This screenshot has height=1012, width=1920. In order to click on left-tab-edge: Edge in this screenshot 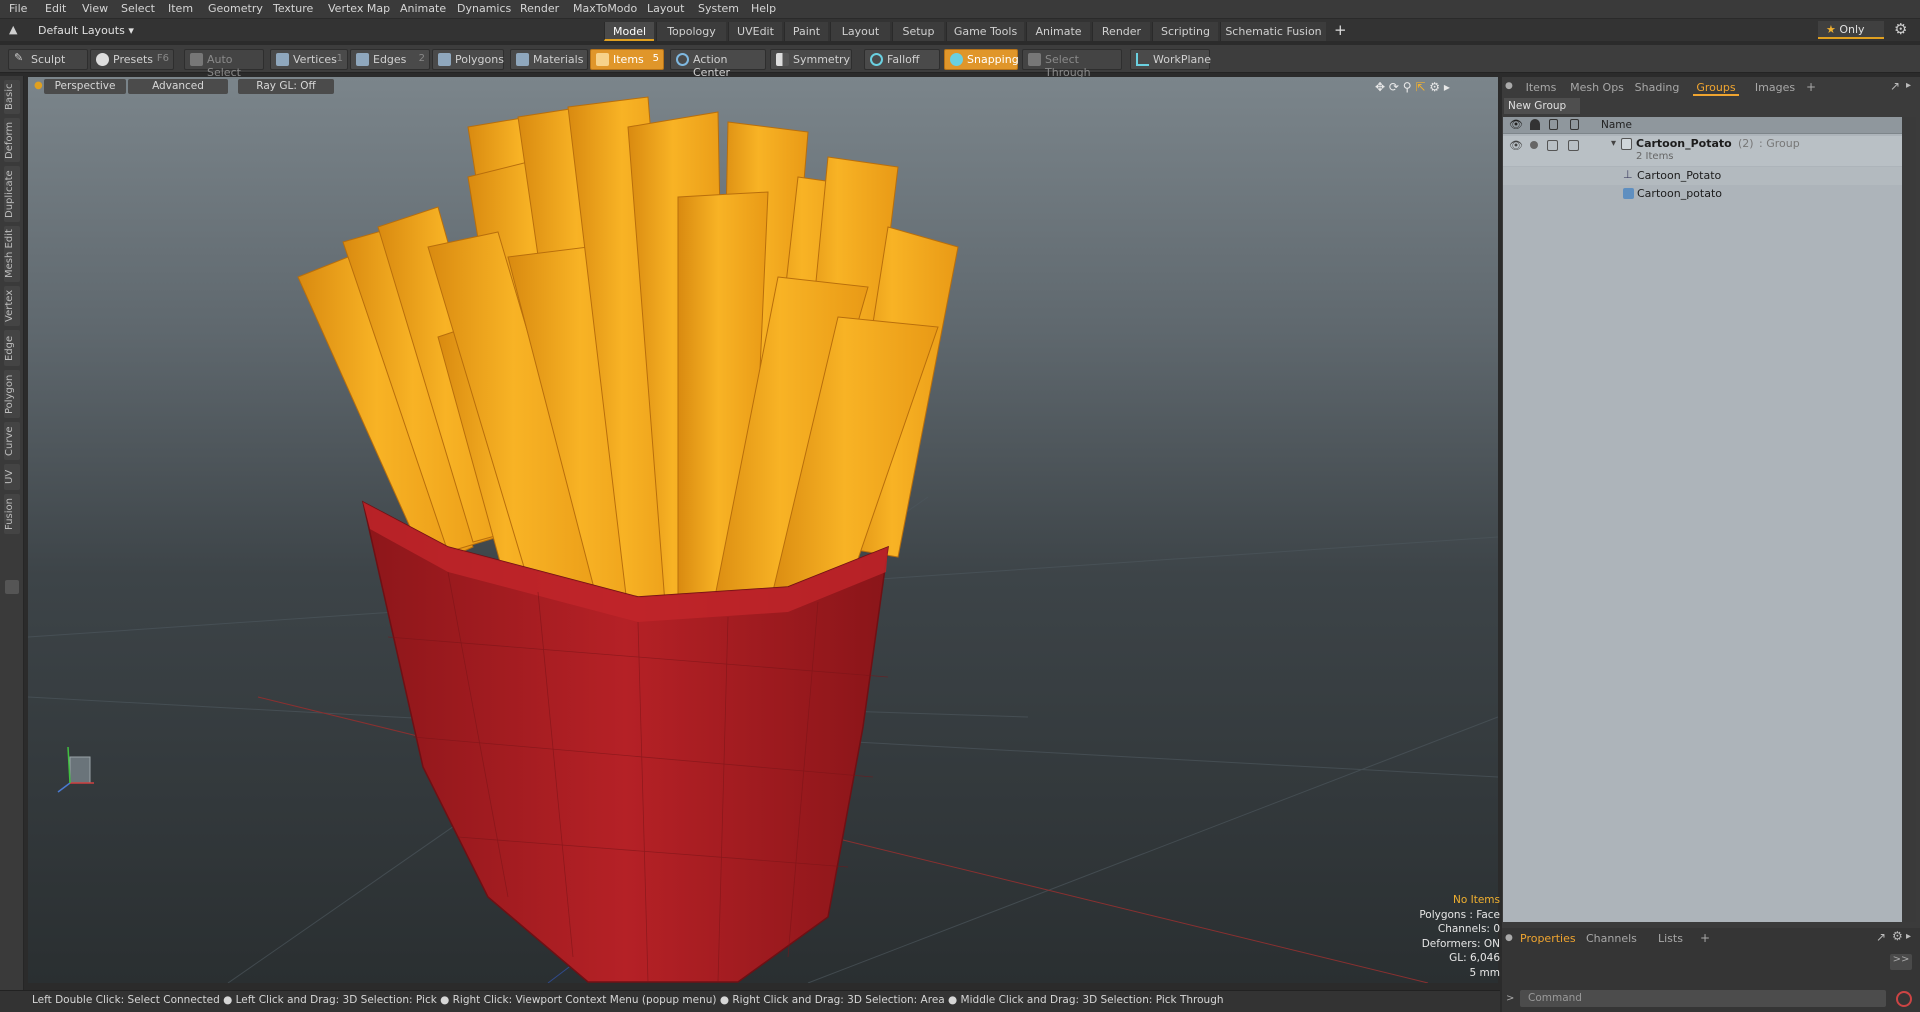, I will do `click(12, 348)`.